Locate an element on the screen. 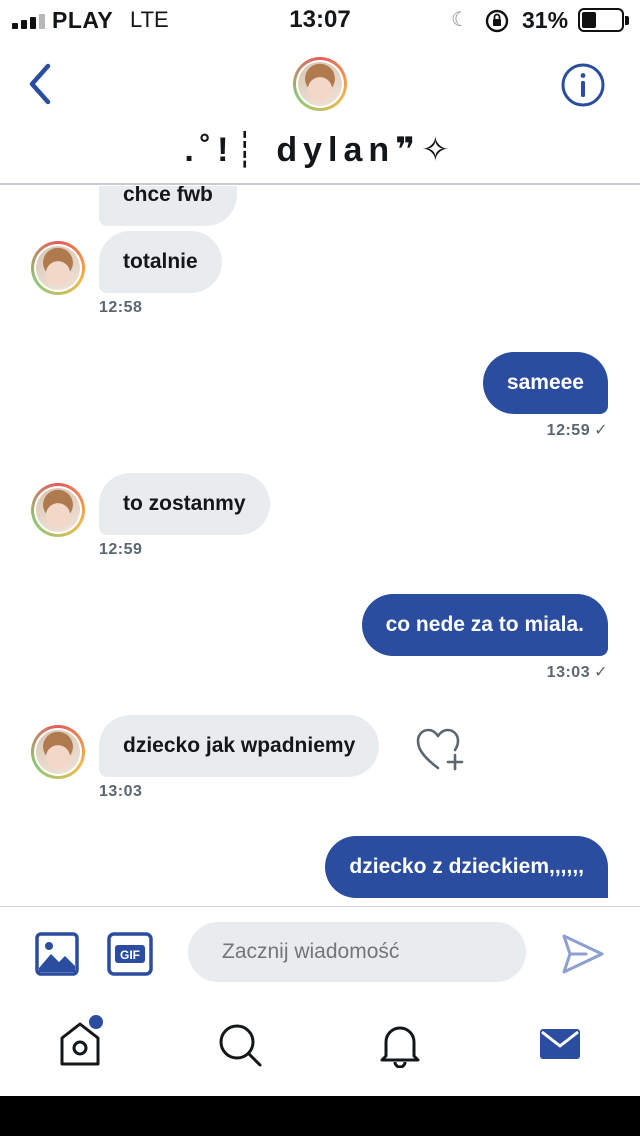 This screenshot has height=1136, width=640. bottom-tab-bar is located at coordinates (320, 1047).